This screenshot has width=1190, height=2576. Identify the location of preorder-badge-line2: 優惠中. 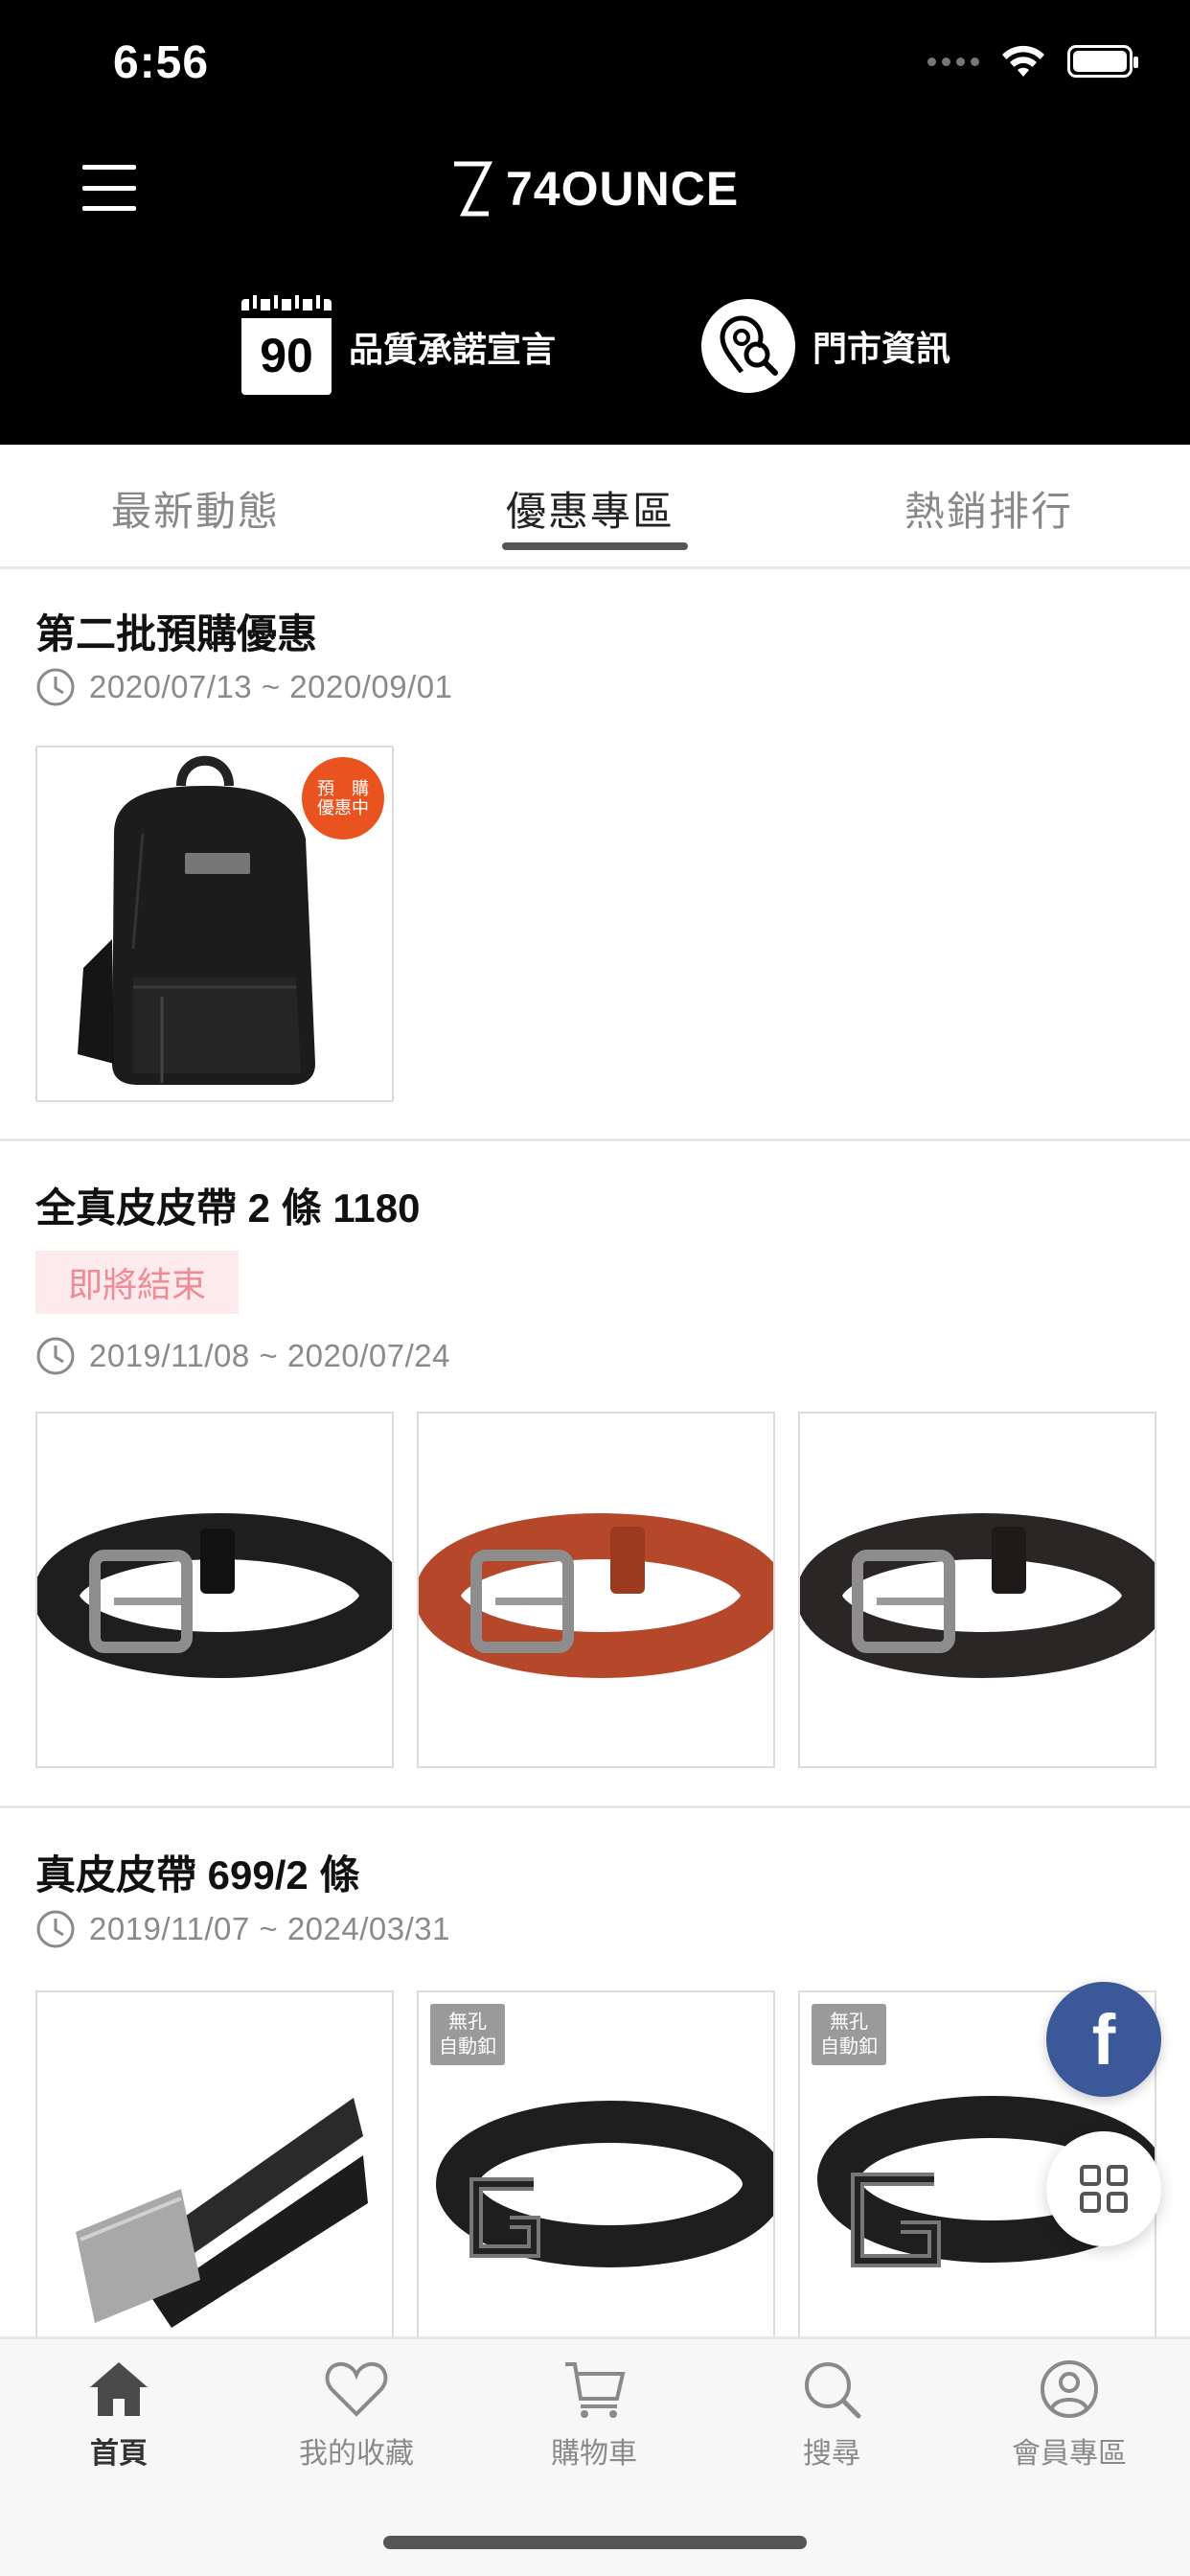
(343, 807).